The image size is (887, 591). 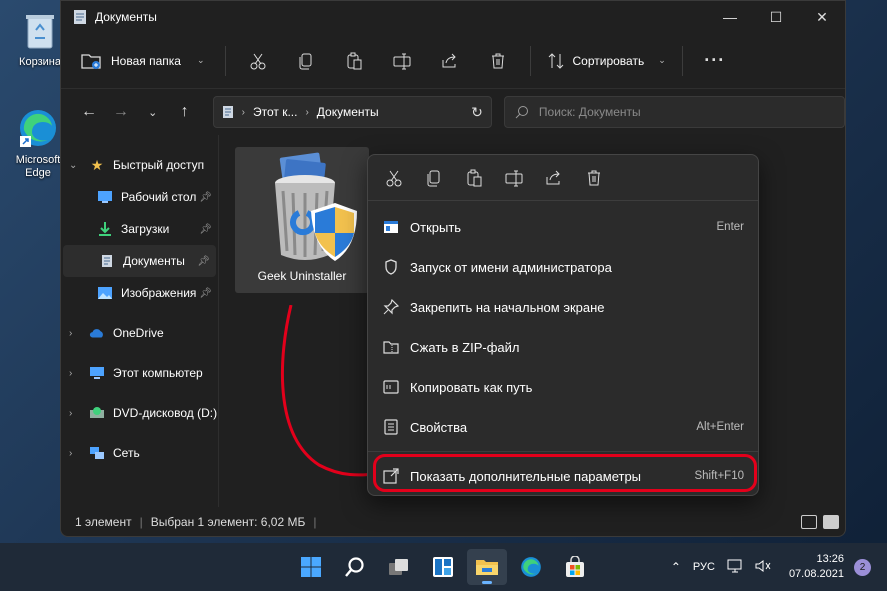 What do you see at coordinates (474, 178) in the screenshot?
I see `ctx-paste-button` at bounding box center [474, 178].